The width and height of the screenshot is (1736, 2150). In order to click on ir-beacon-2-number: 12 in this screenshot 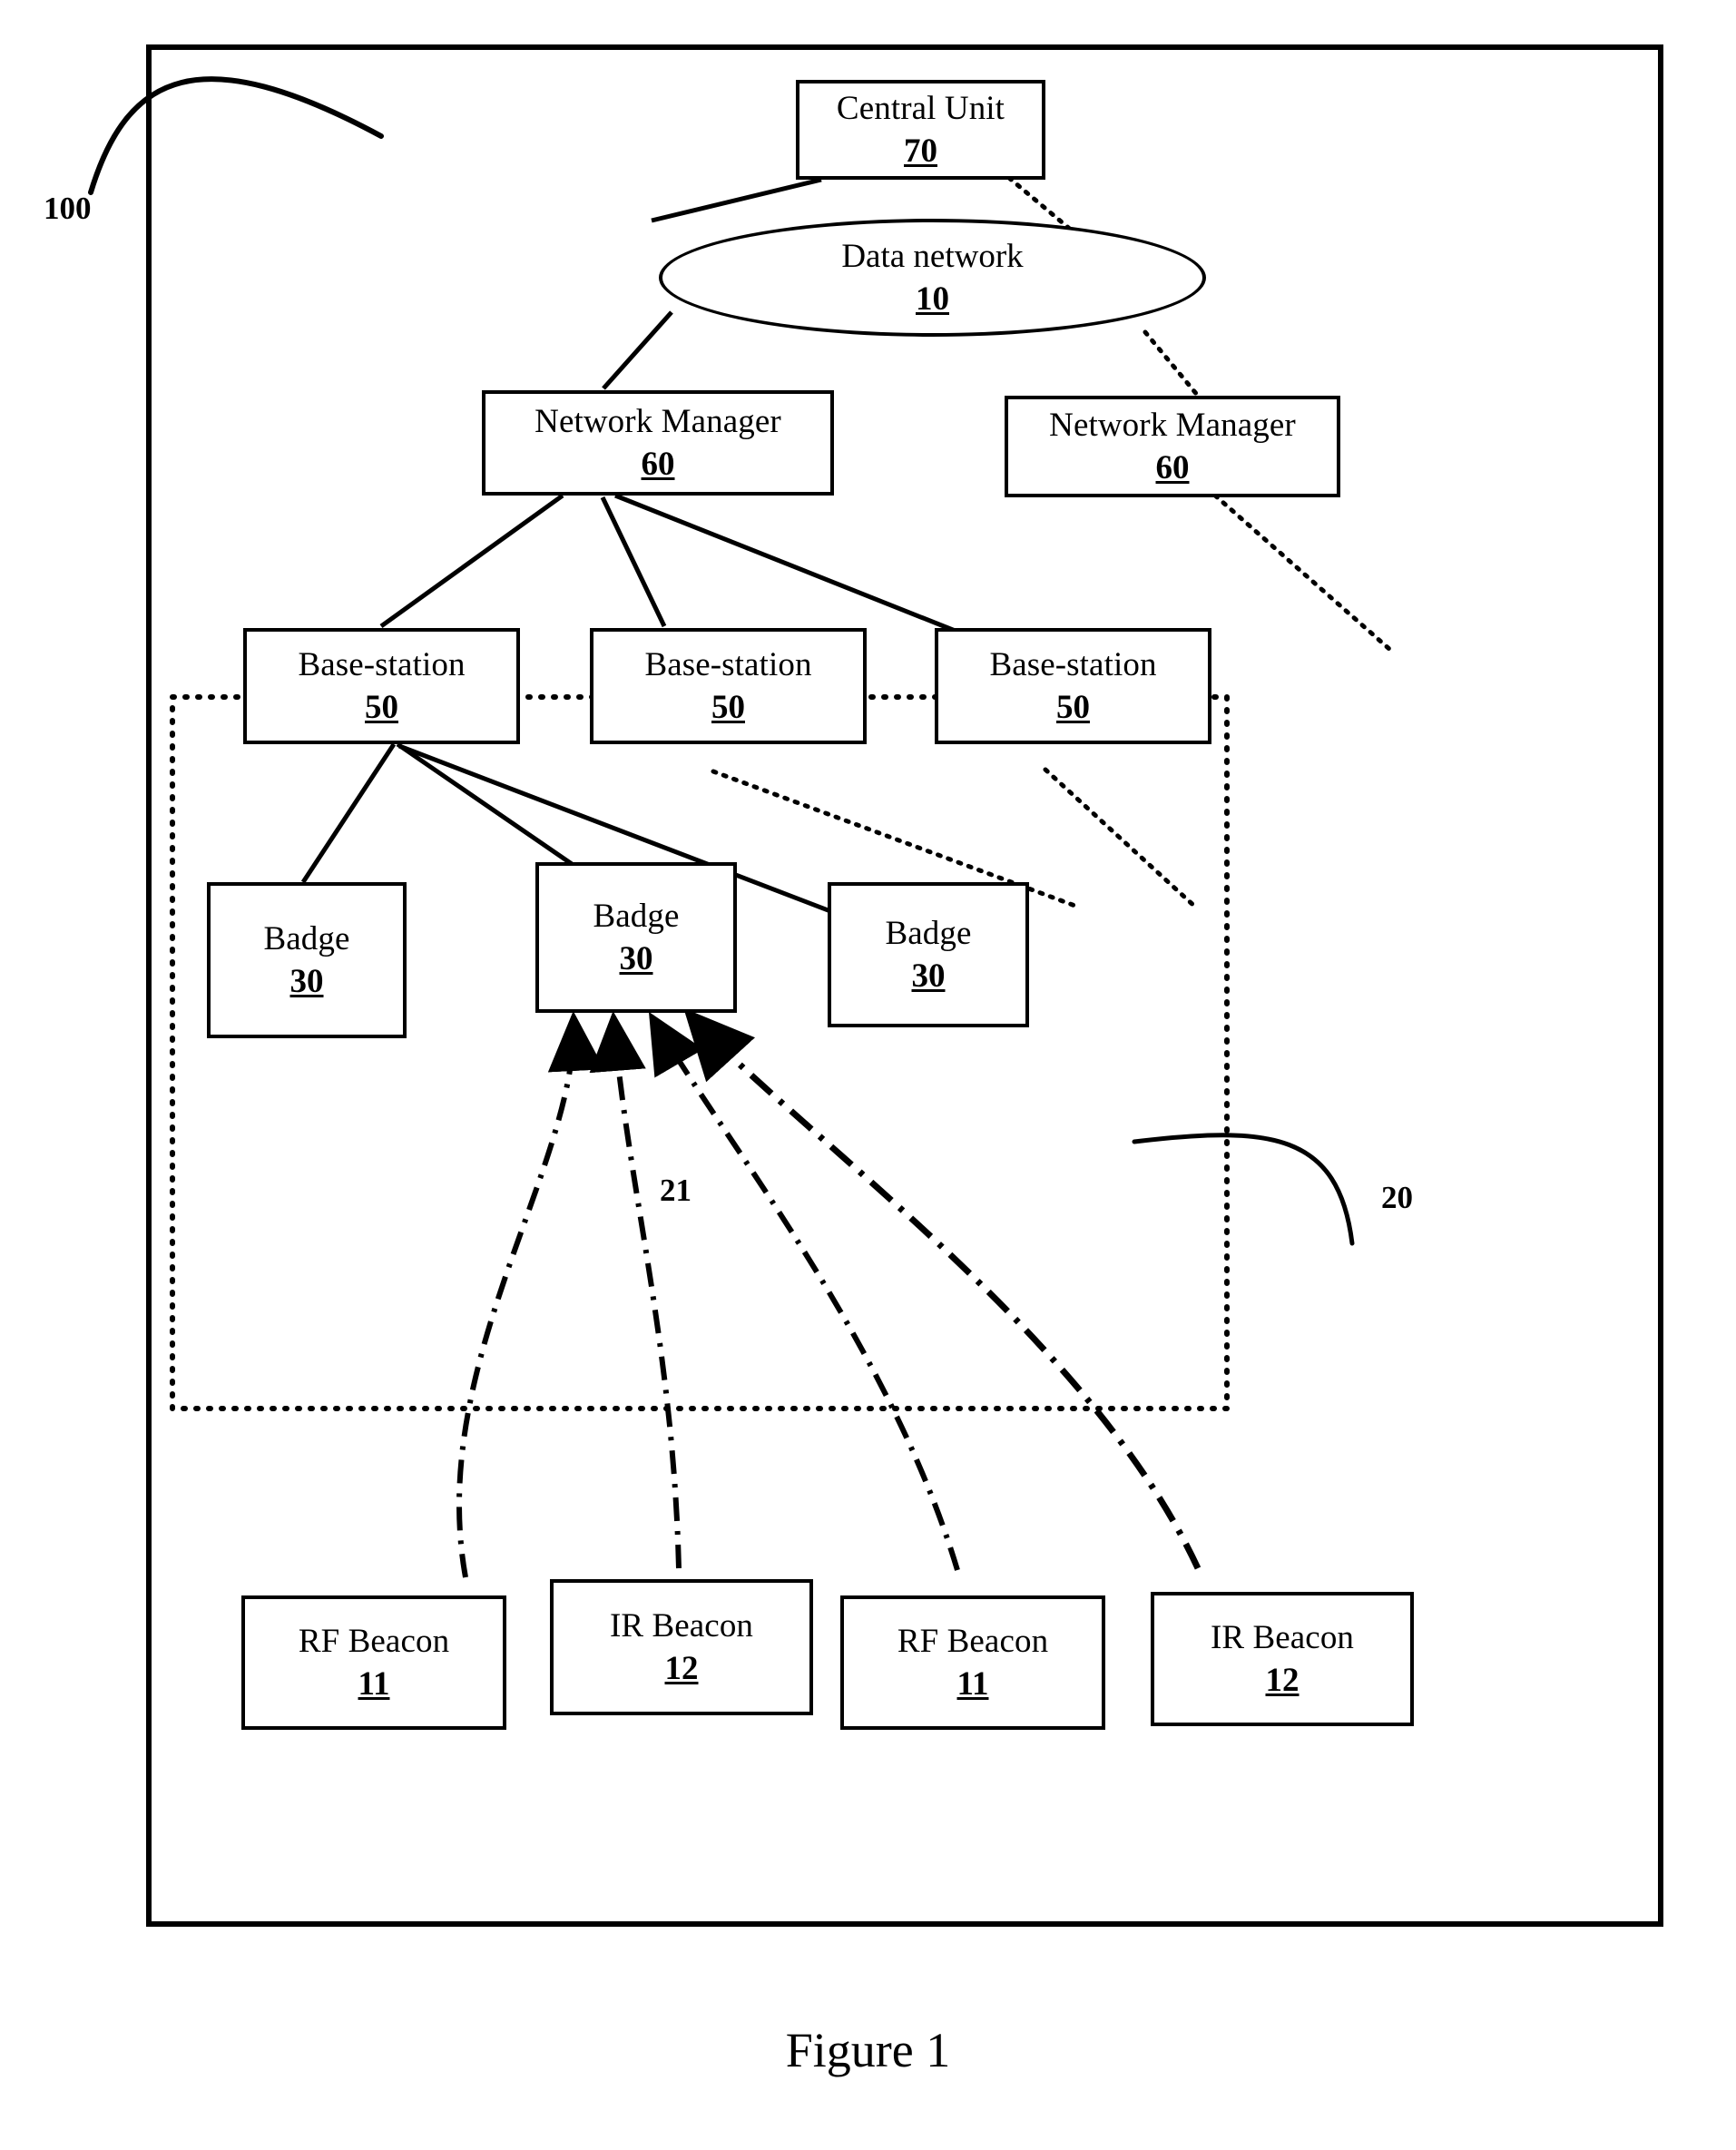, I will do `click(1282, 1681)`.